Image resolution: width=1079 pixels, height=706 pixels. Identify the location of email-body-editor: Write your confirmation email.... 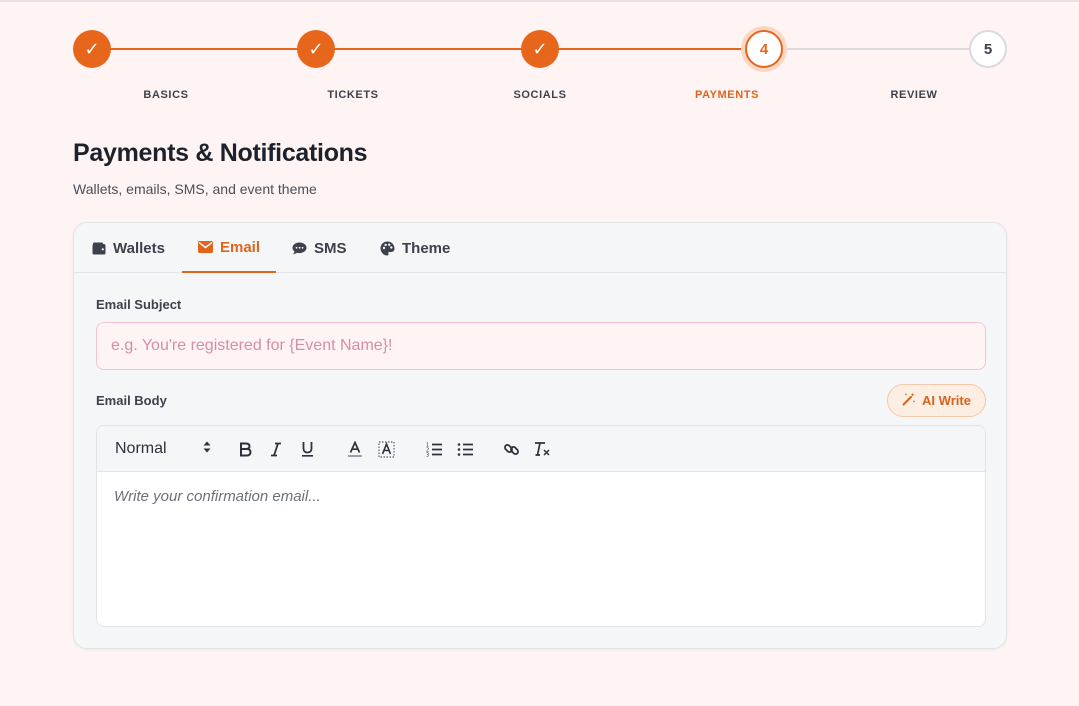
(217, 496).